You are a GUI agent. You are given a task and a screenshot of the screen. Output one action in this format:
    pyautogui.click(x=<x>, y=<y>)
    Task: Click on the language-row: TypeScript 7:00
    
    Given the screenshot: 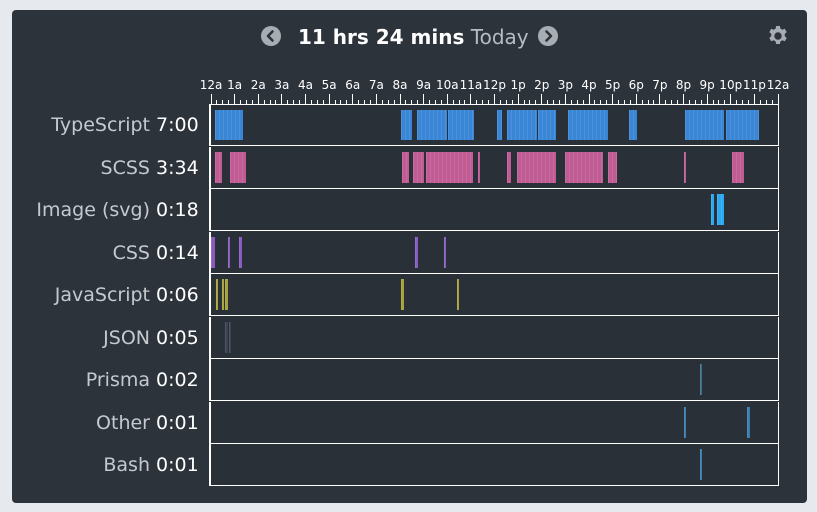 What is the action you would take?
    pyautogui.click(x=409, y=125)
    